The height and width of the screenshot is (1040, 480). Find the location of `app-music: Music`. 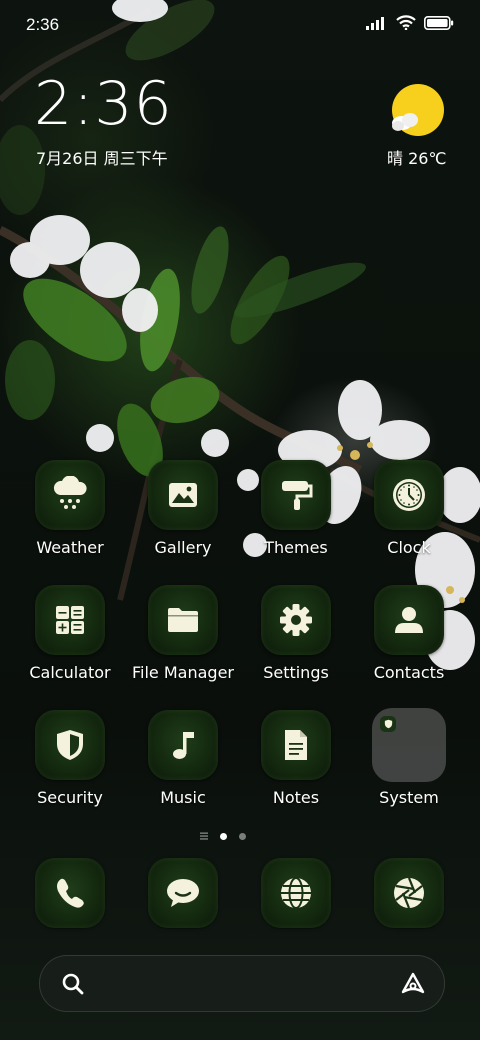

app-music: Music is located at coordinates (183, 765).